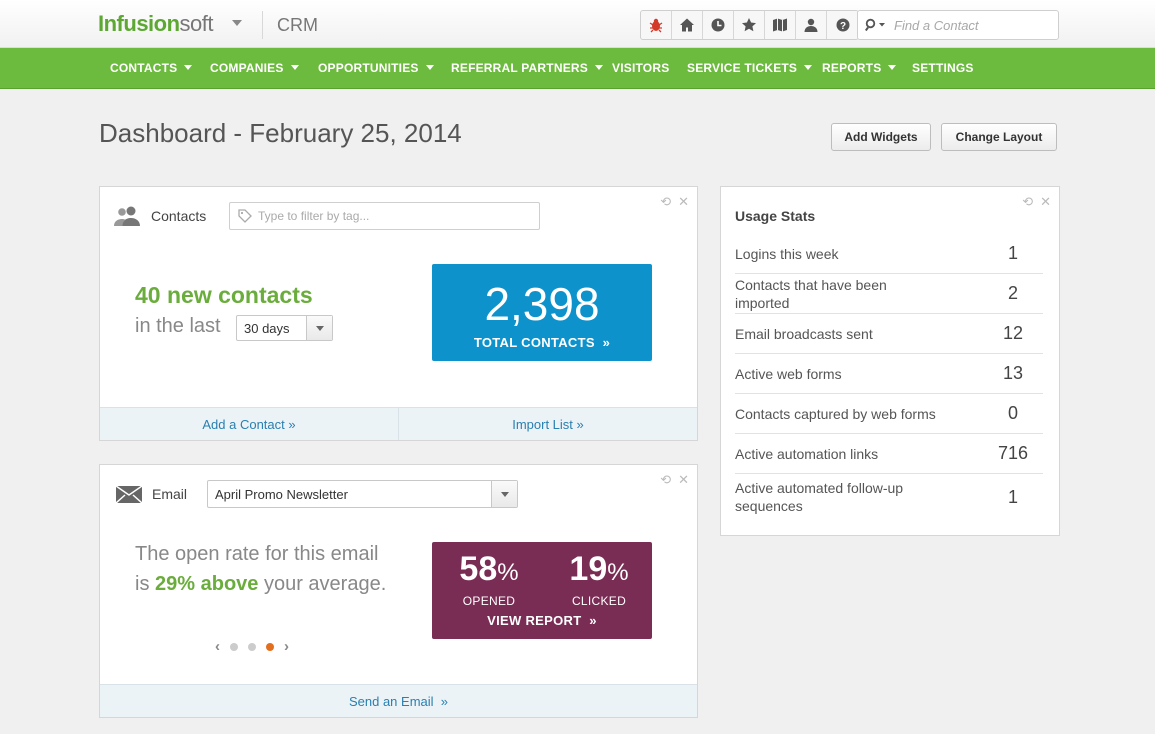 Image resolution: width=1155 pixels, height=734 pixels. Describe the element at coordinates (527, 68) in the screenshot. I see `nav-referral-partners: REFERRAL PARTNERS` at that location.